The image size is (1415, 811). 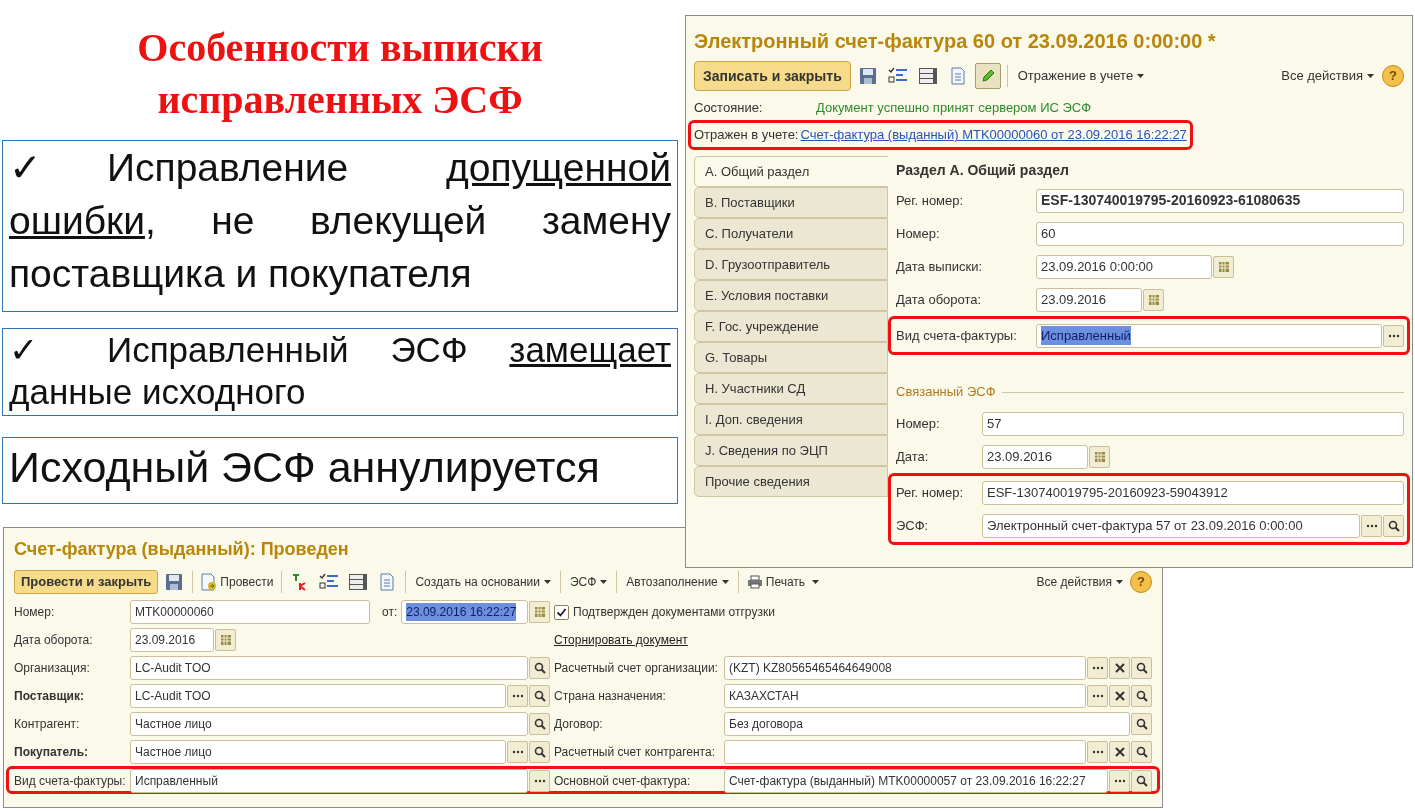 What do you see at coordinates (791, 171) in the screenshot?
I see `tab: A. Общий раздел` at bounding box center [791, 171].